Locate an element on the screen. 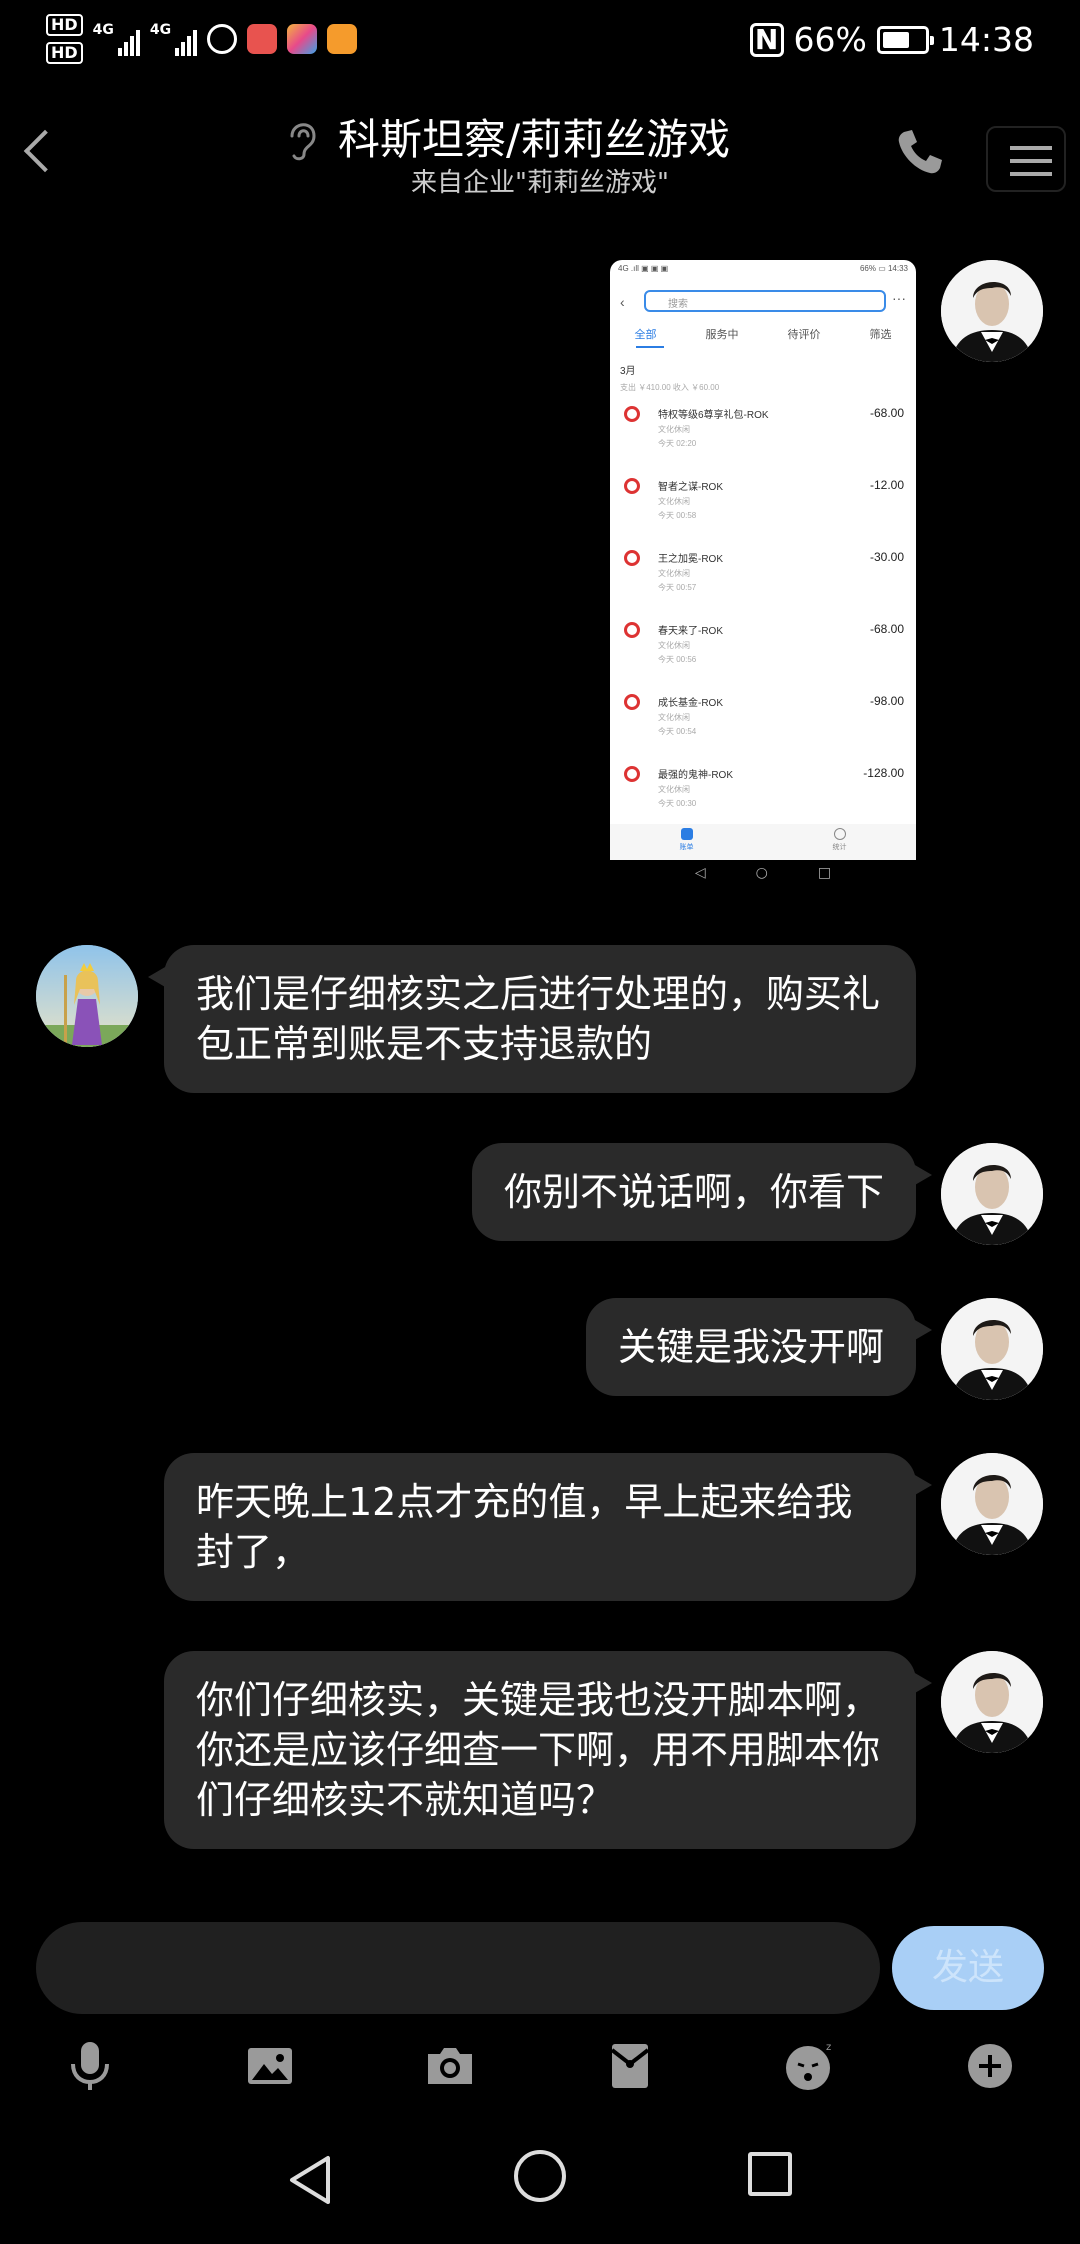 Image resolution: width=1080 pixels, height=2244 pixels. stats-icon is located at coordinates (839, 834).